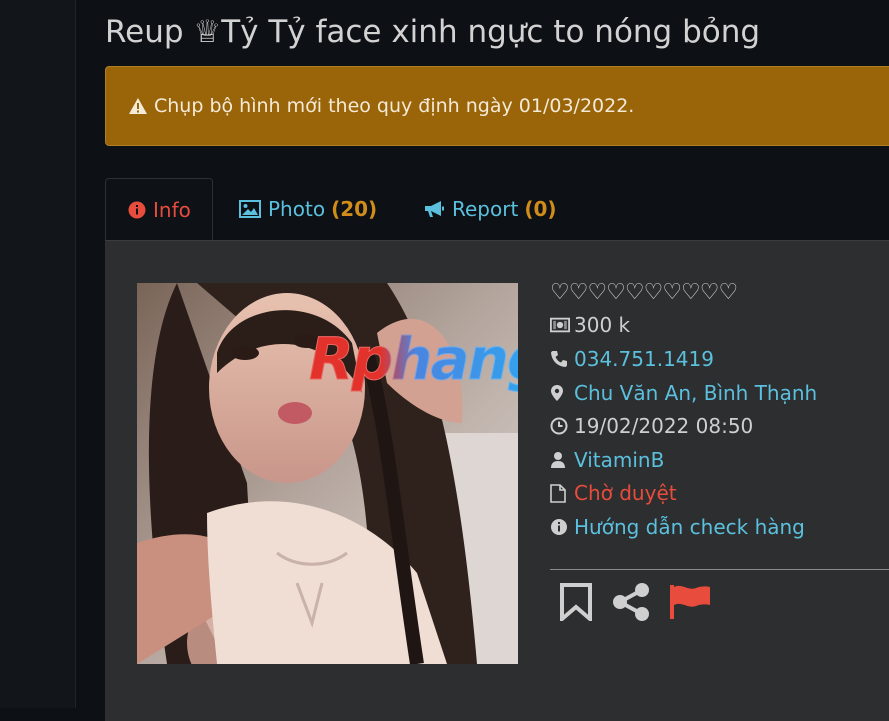 This screenshot has width=889, height=721. Describe the element at coordinates (719, 569) in the screenshot. I see `actions-divider` at that location.